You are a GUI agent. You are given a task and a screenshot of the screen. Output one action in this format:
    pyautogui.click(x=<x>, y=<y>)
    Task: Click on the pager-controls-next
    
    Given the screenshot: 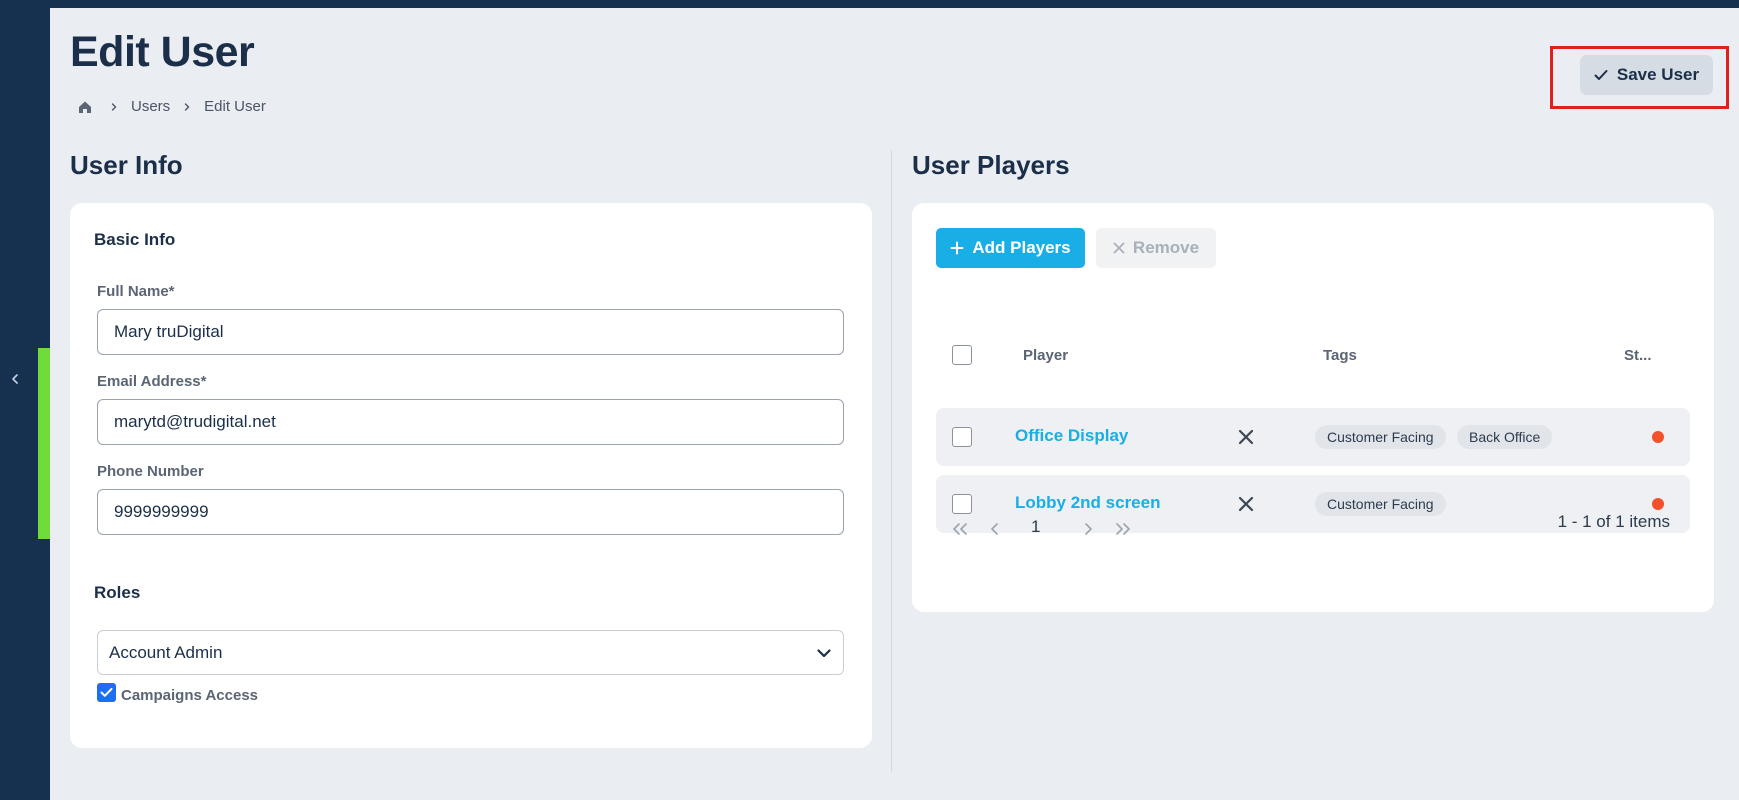 What is the action you would take?
    pyautogui.click(x=1107, y=529)
    